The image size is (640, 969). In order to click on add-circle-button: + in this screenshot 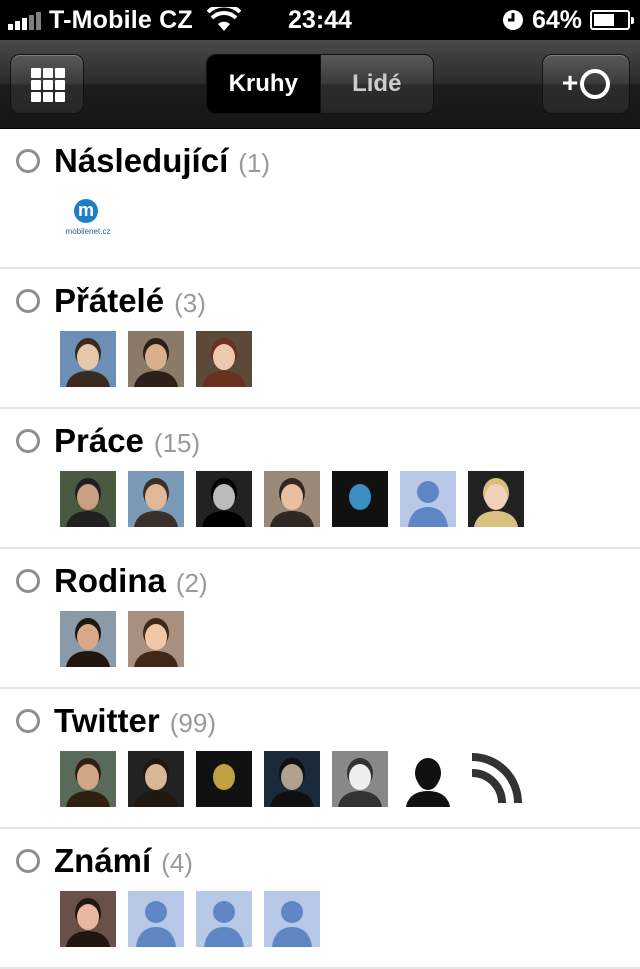, I will do `click(586, 84)`.